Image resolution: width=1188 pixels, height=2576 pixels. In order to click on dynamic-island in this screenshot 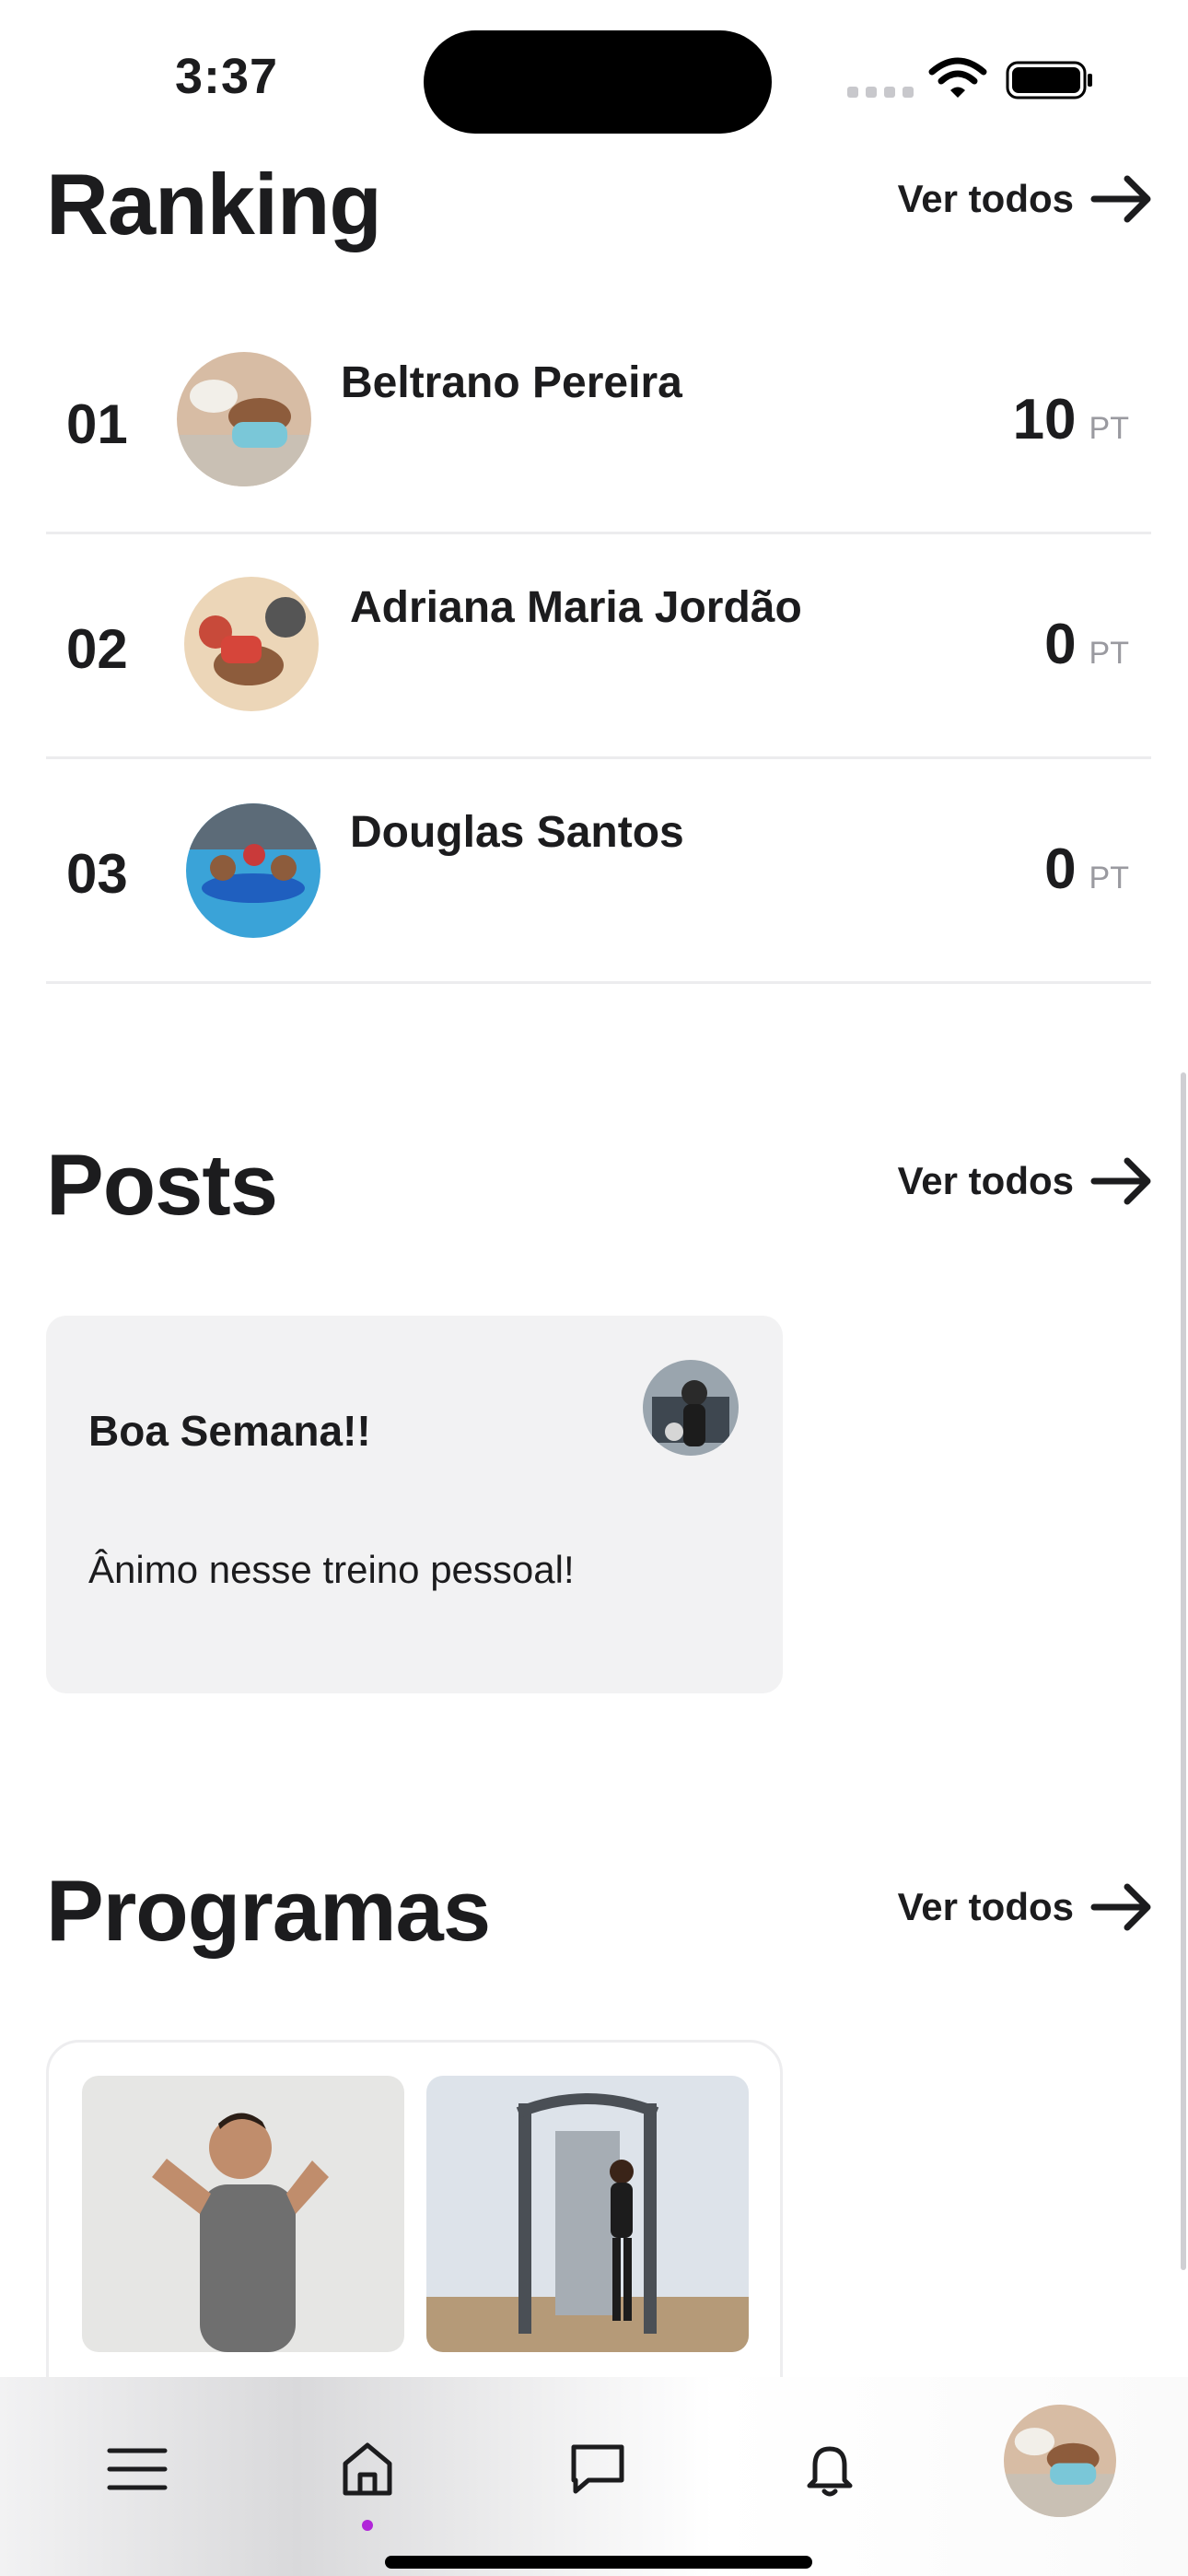, I will do `click(598, 82)`.